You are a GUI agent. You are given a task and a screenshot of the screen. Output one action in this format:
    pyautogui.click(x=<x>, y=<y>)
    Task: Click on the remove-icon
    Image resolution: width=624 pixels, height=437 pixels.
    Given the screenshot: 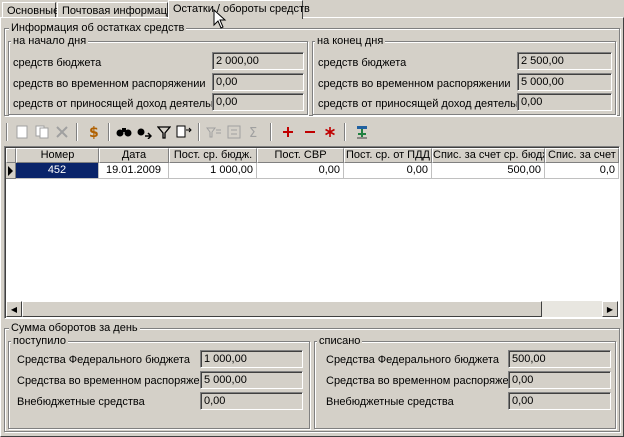 What is the action you would take?
    pyautogui.click(x=310, y=132)
    